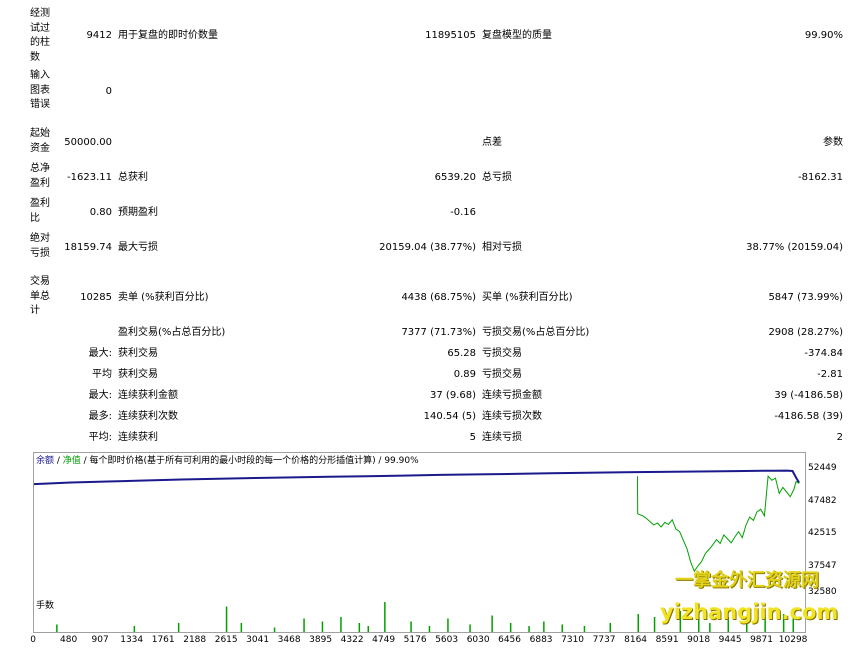 Image resolution: width=853 pixels, height=649 pixels. I want to click on x-tick-label: 2188, so click(195, 640).